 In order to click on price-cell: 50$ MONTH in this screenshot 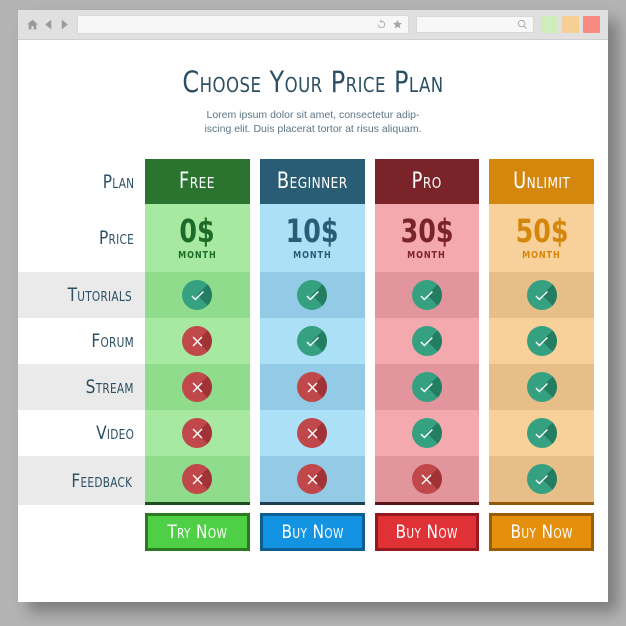, I will do `click(541, 238)`.